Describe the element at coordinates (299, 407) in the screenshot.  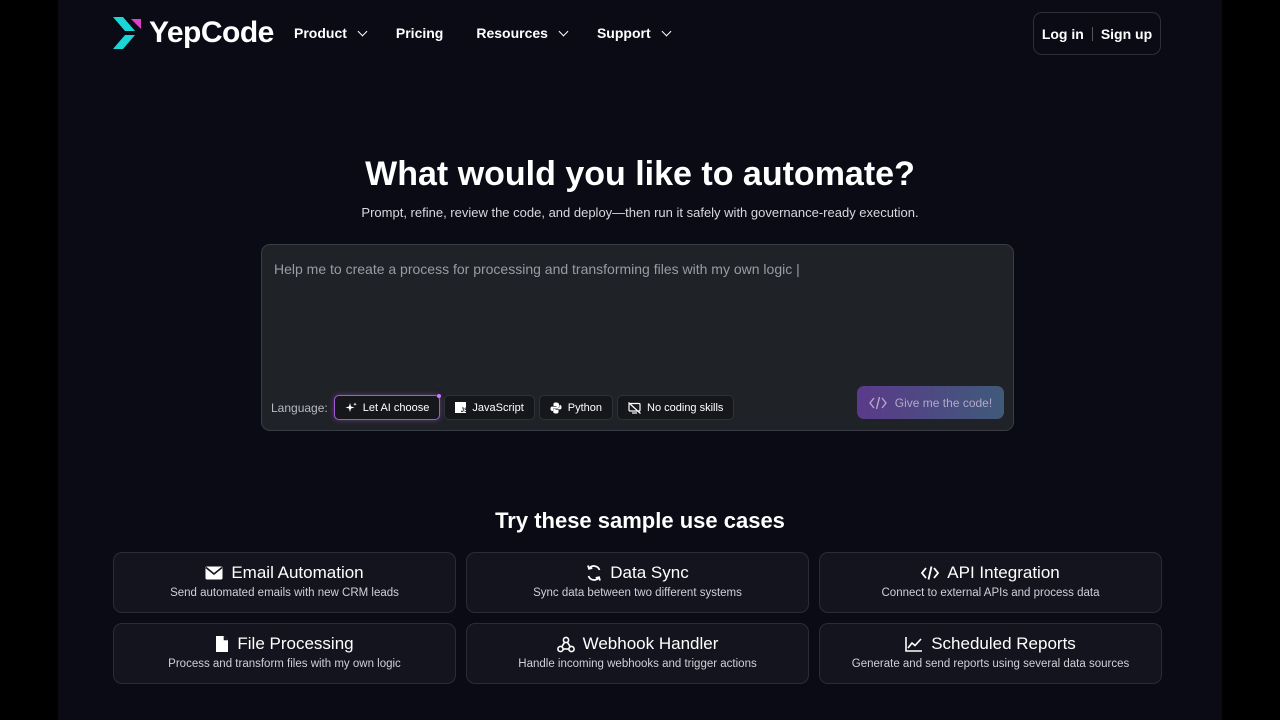
I see `language-label: Language:` at that location.